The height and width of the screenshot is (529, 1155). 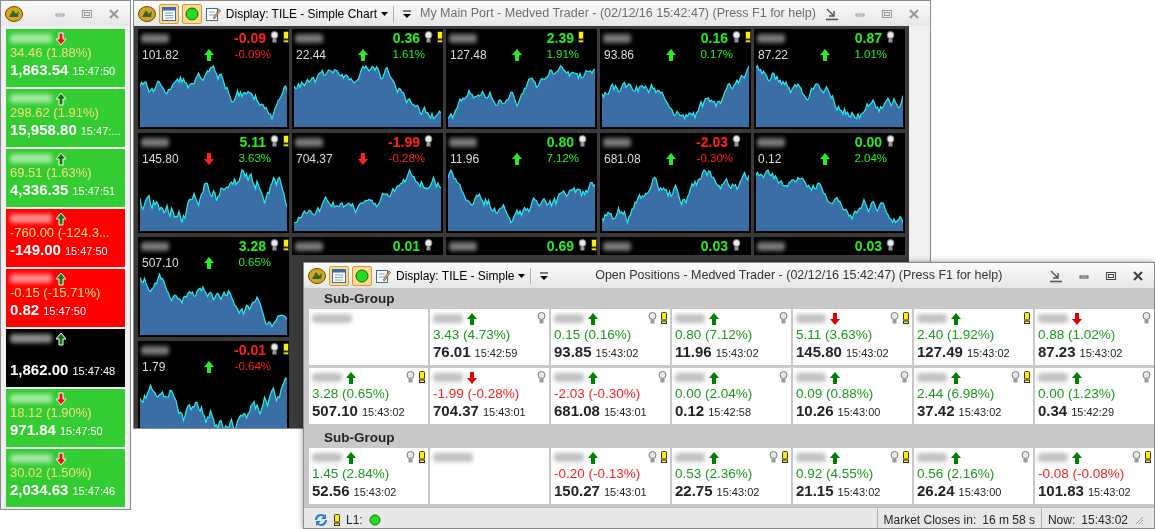 I want to click on quote-tile: 0.88 (1.02%) 87.23 15:43:02, so click(x=1094, y=337).